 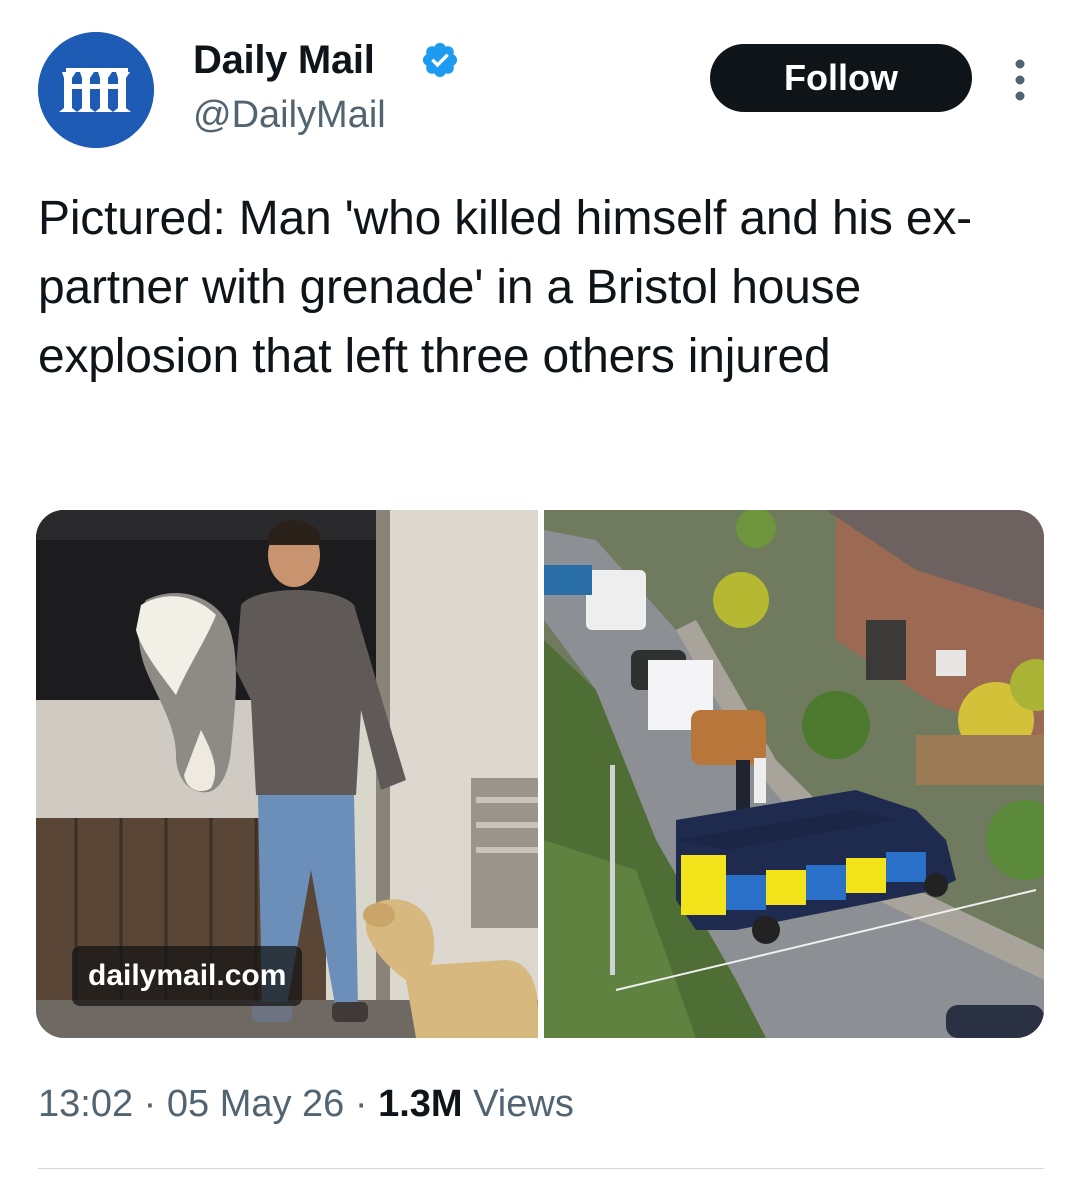 What do you see at coordinates (420, 1104) in the screenshot?
I see `views-count: 1.3M` at bounding box center [420, 1104].